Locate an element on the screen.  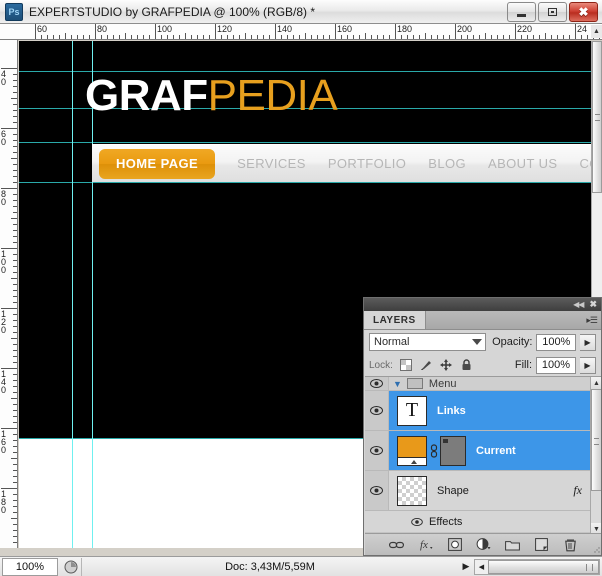
layer-row-links: T Links is located at coordinates (483, 411).